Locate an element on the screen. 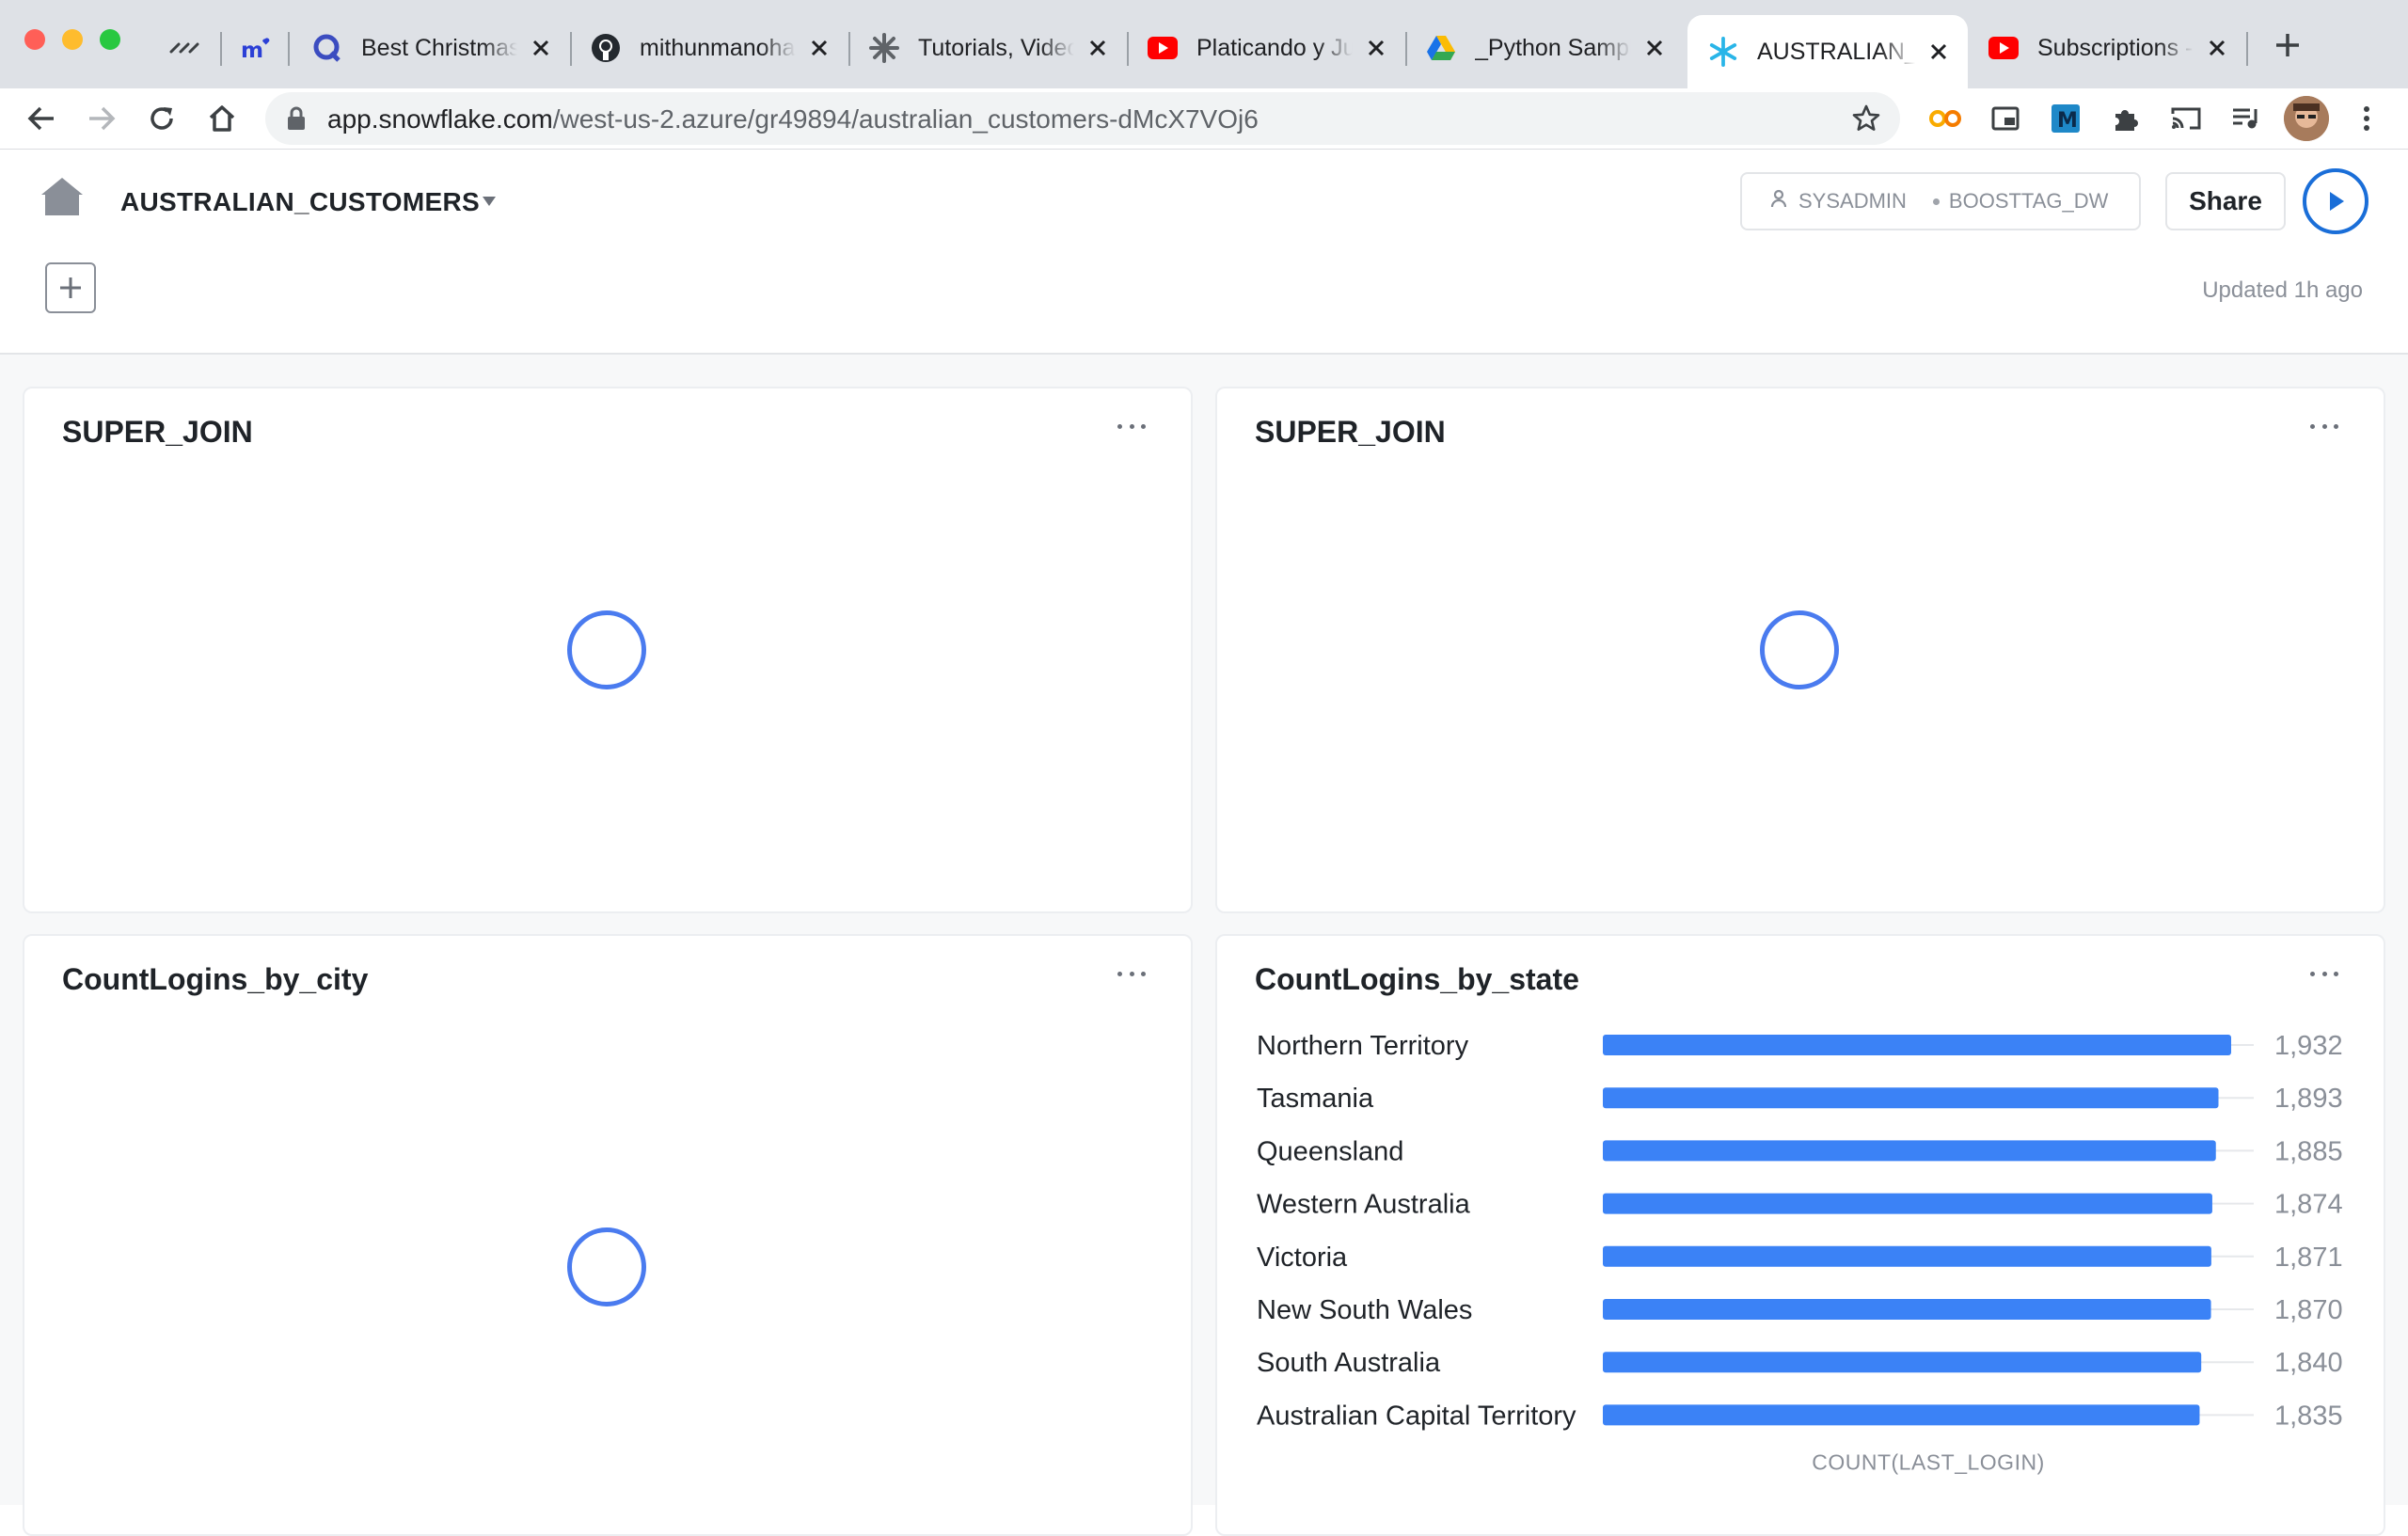 This screenshot has height=1536, width=2408. back-button is located at coordinates (41, 119).